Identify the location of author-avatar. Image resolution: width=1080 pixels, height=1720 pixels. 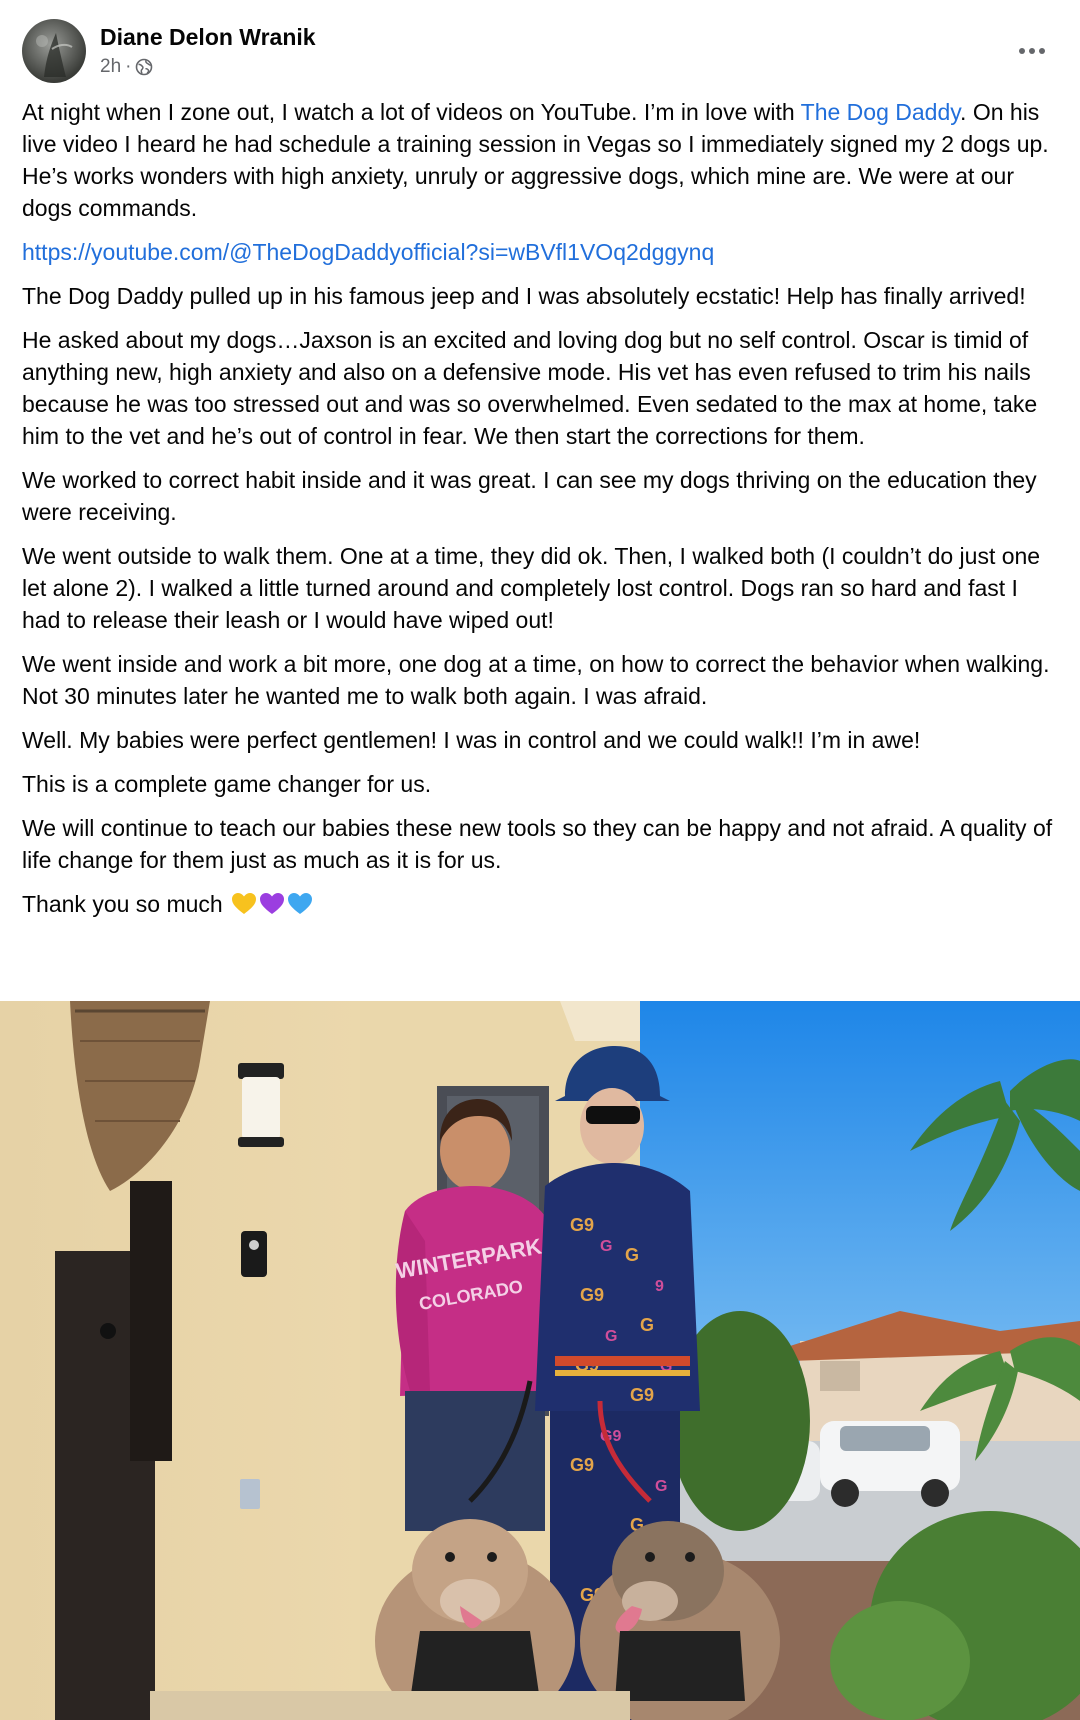
(54, 51).